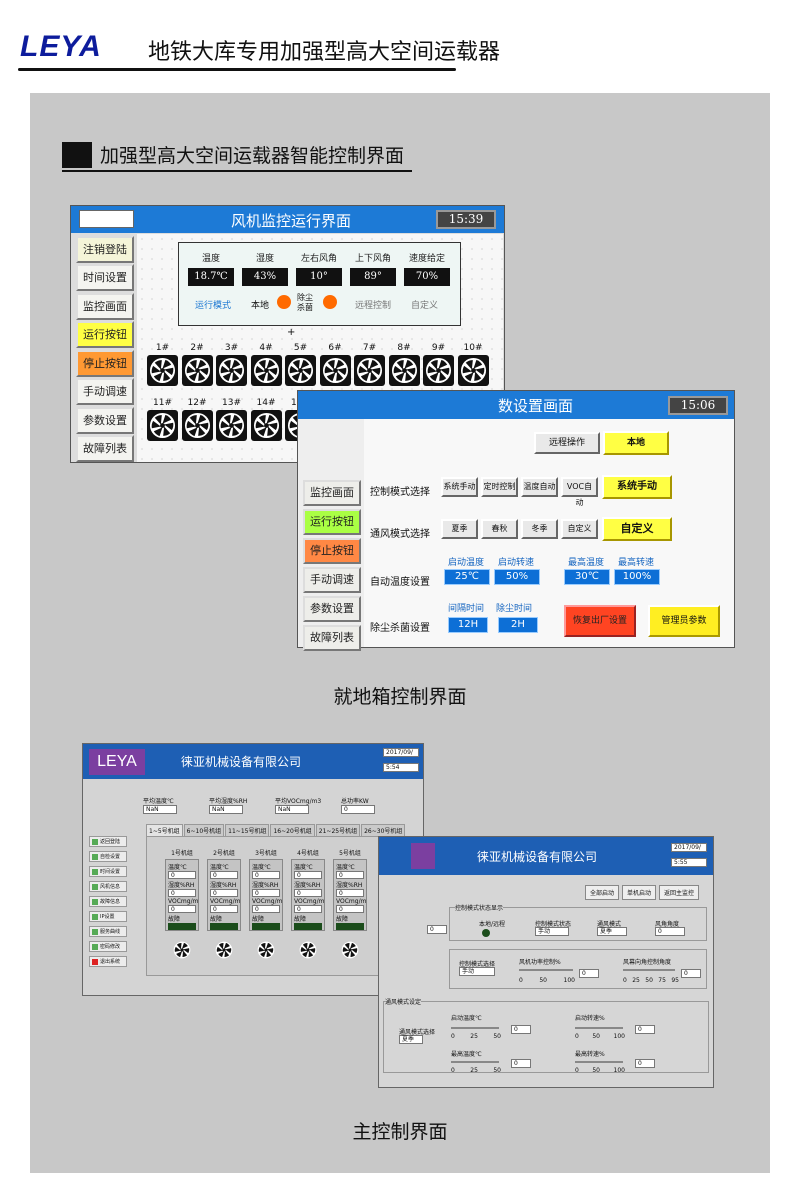  Describe the element at coordinates (637, 577) in the screenshot. I see `max-speed-input: 100%` at that location.